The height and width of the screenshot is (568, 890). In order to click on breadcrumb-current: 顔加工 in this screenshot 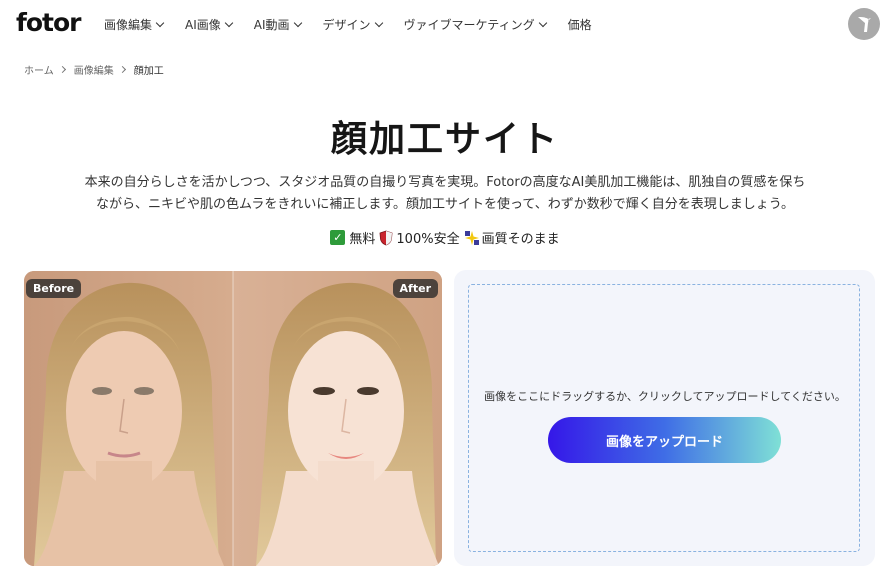, I will do `click(148, 71)`.